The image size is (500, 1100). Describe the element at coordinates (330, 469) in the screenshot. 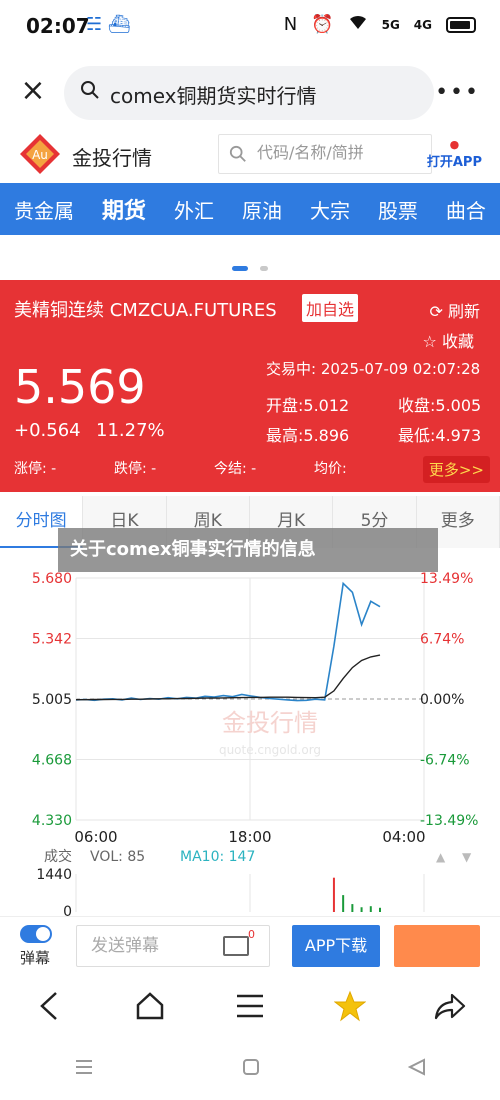

I see `avg-price: 均价:` at that location.